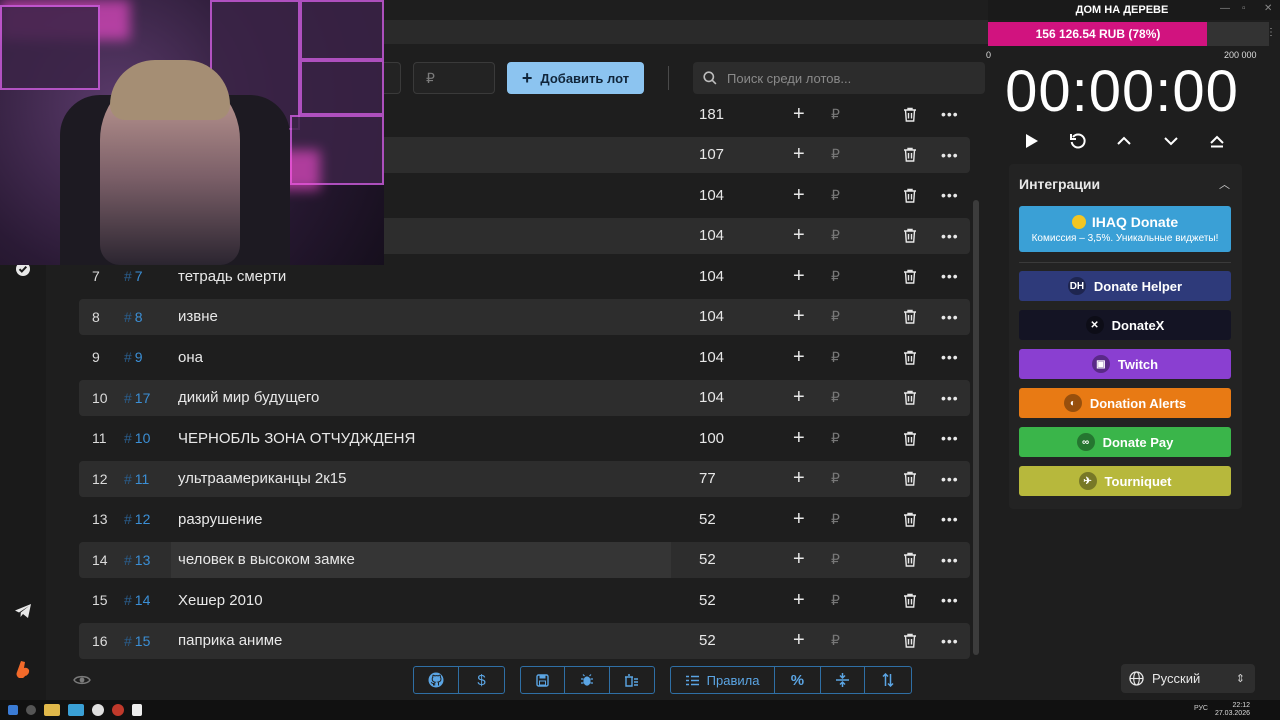 The height and width of the screenshot is (720, 1280). What do you see at coordinates (137, 560) in the screenshot?
I see `lot-id-link: #13` at bounding box center [137, 560].